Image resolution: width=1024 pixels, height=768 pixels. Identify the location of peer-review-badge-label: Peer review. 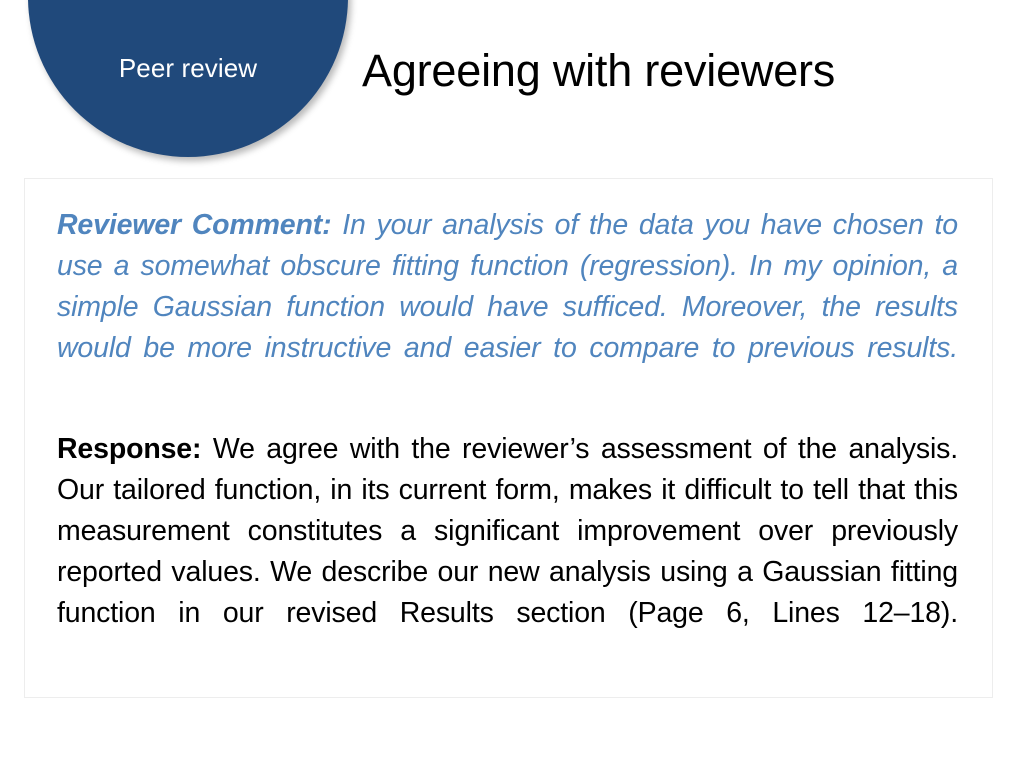
(188, 68).